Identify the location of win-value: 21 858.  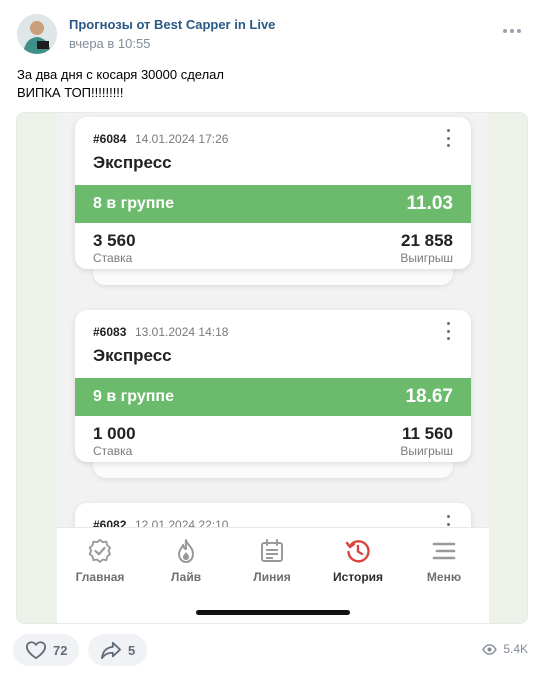
(427, 240).